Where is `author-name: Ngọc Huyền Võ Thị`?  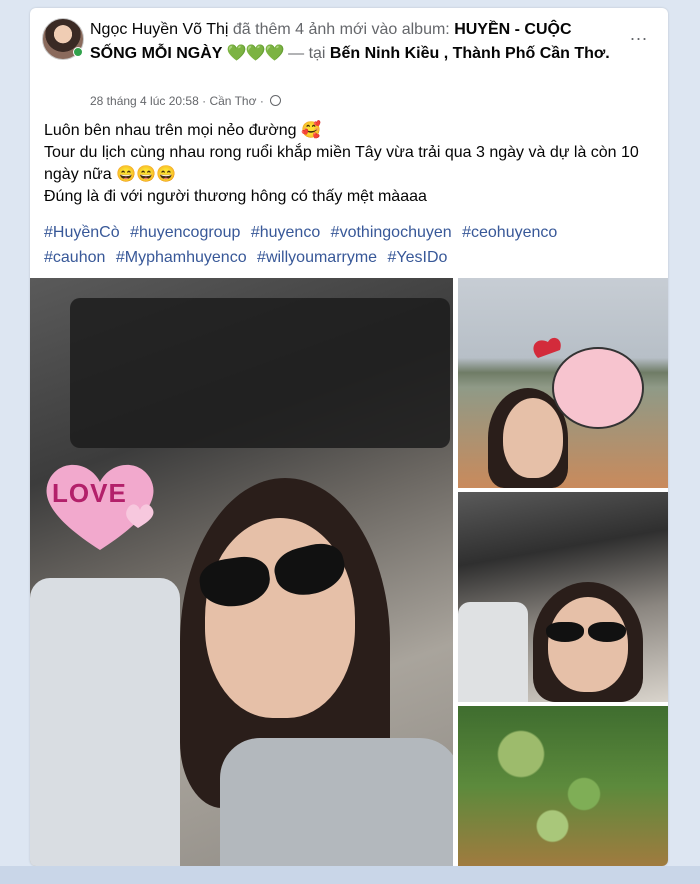
author-name: Ngọc Huyền Võ Thị is located at coordinates (159, 29).